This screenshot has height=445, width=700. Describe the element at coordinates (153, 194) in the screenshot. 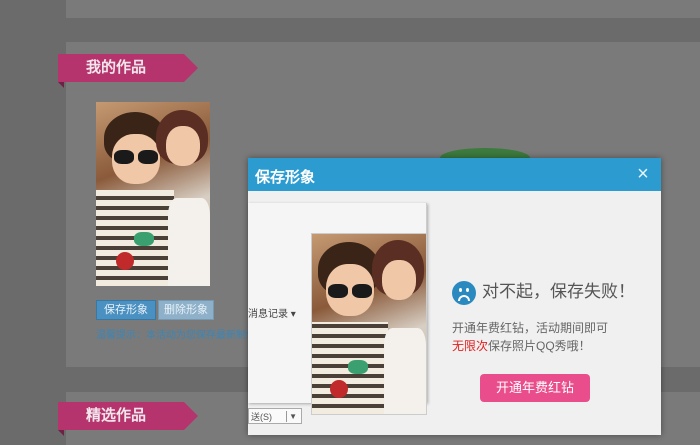

I see `work-photo` at that location.